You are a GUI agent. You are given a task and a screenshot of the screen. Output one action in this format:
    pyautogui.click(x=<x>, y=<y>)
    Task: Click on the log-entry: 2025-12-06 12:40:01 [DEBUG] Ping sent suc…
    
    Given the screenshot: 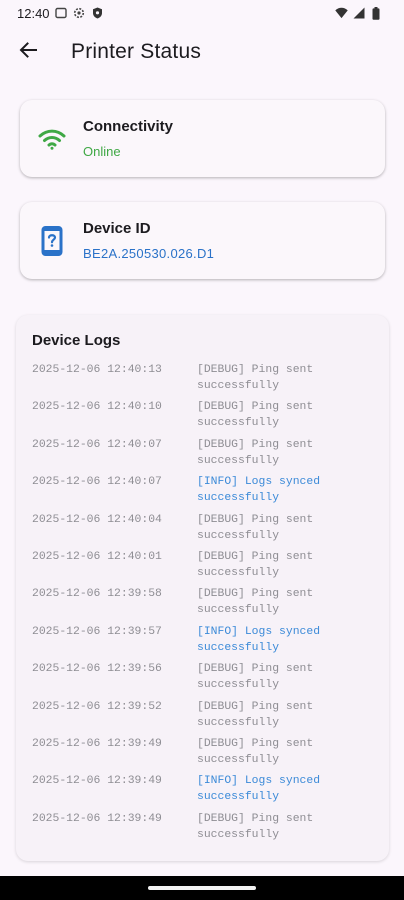 What is the action you would take?
    pyautogui.click(x=202, y=567)
    